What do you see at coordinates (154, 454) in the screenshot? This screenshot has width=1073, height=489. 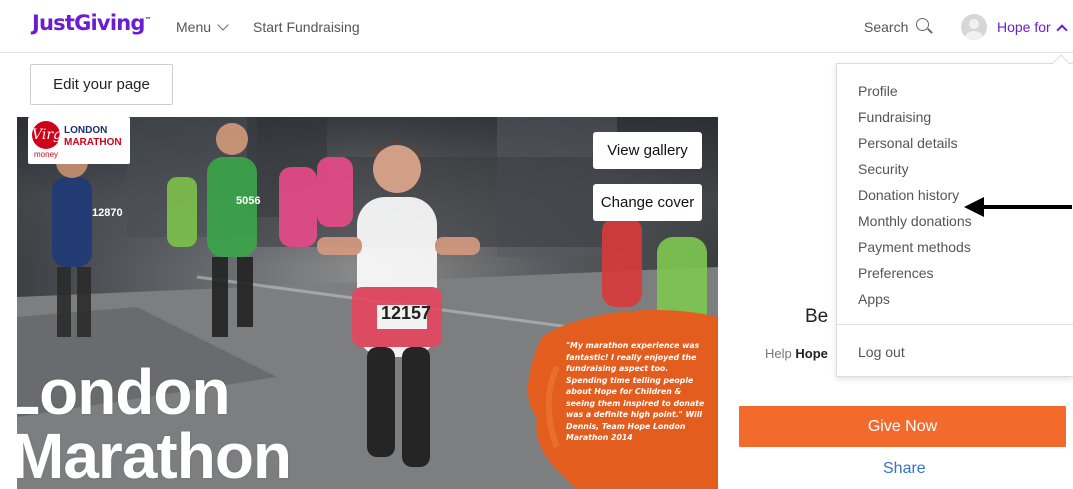 I see `cover-title-line2: Marathon` at bounding box center [154, 454].